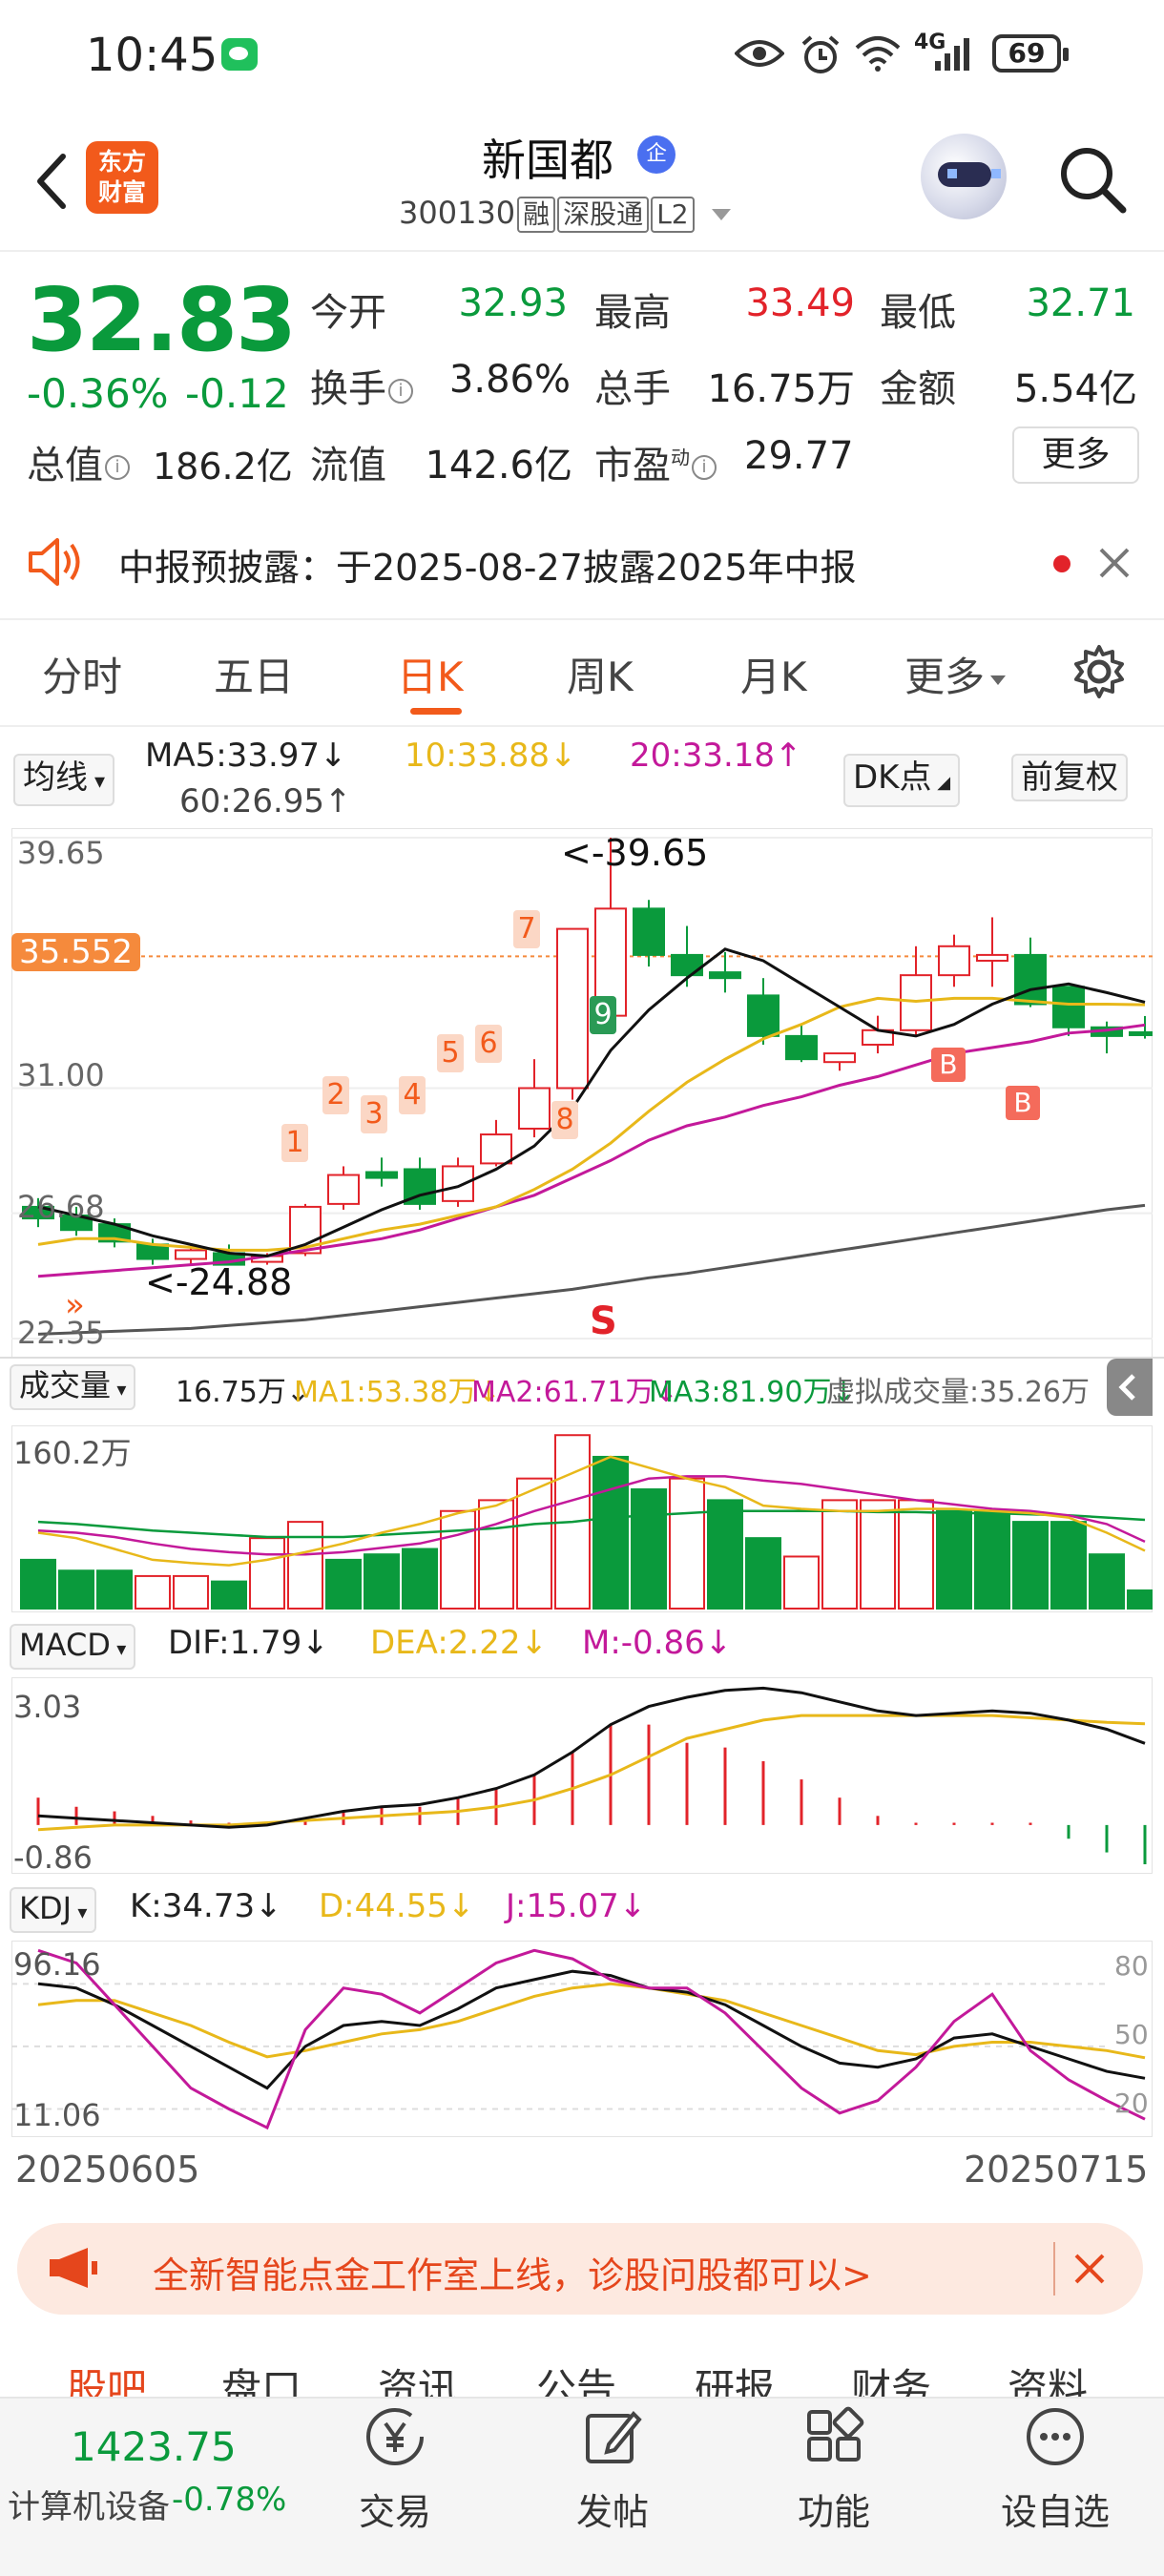  I want to click on macd-m: M:-0.86↓, so click(657, 1643).